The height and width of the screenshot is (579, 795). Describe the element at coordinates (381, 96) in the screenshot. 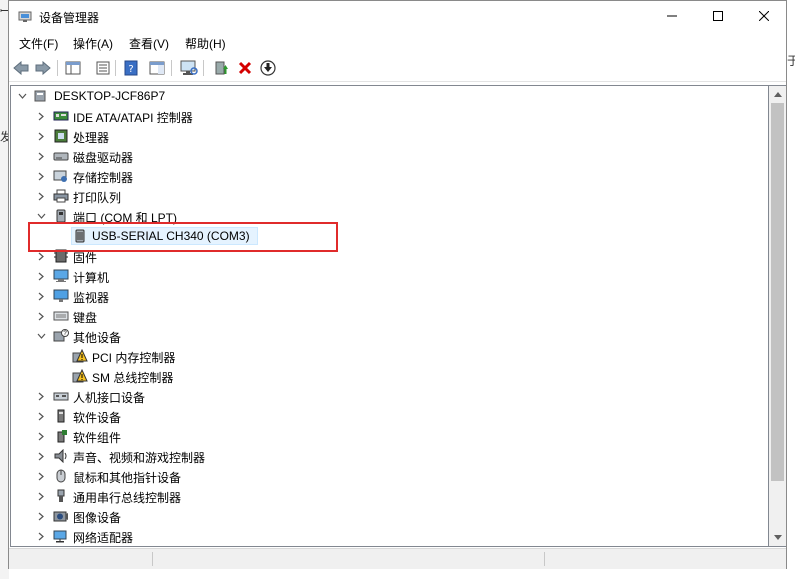

I see `tree-root-node: DESKTOP-JCF86P7` at that location.